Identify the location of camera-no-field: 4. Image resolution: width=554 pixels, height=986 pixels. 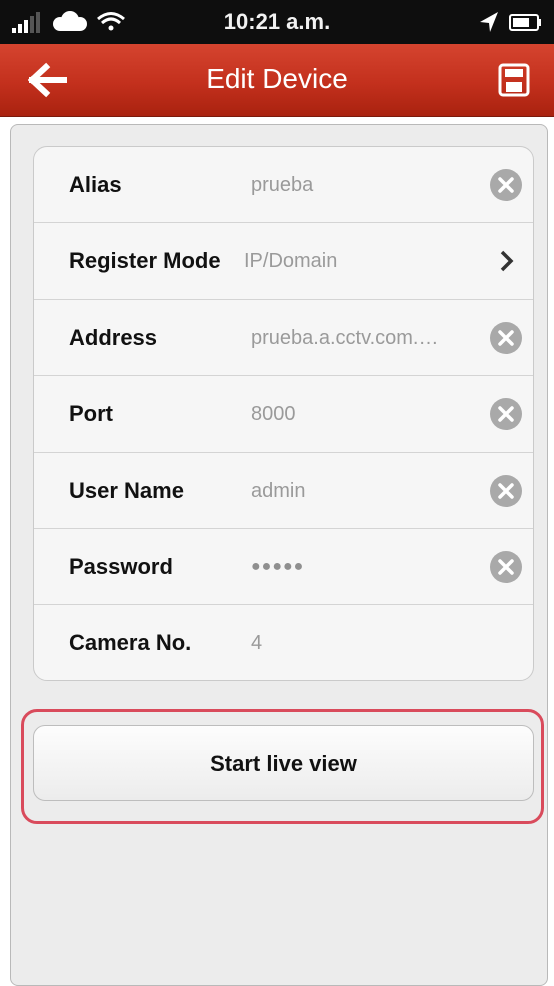
(256, 642).